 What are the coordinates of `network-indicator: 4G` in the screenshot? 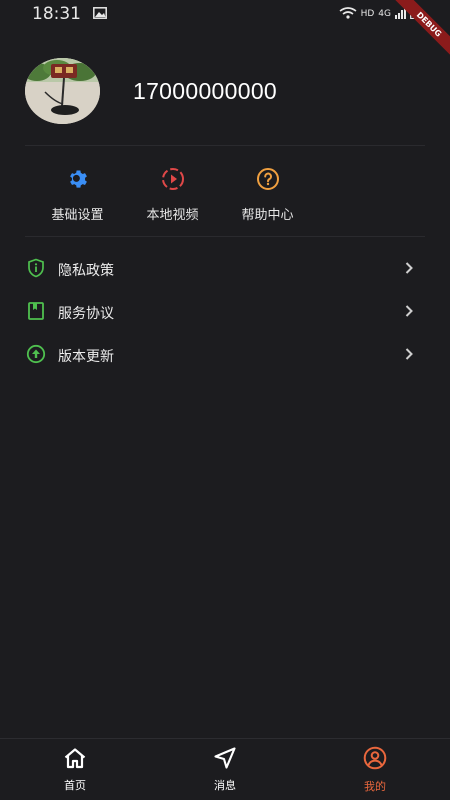 It's located at (384, 14).